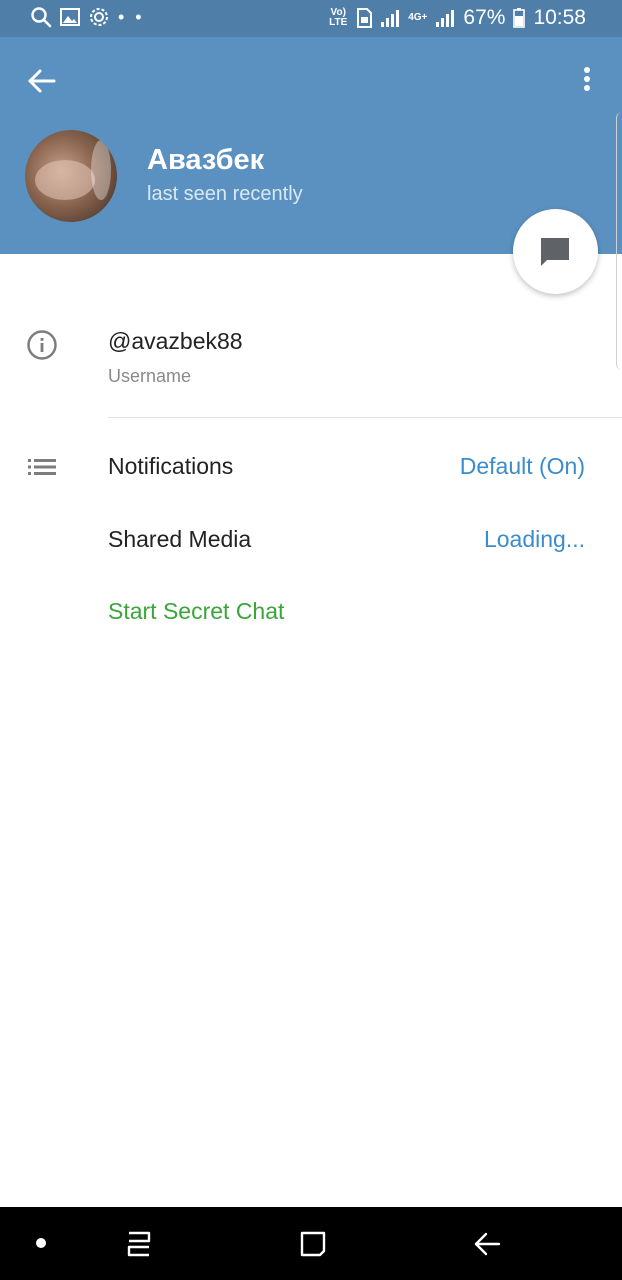  I want to click on more-vert-icon, so click(587, 79).